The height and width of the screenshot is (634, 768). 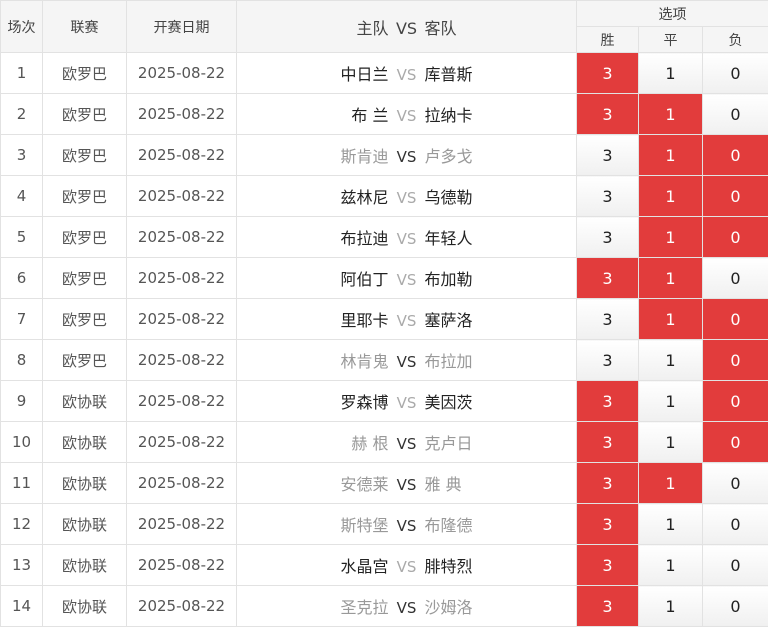 I want to click on home-team: 阿伯丁, so click(x=364, y=279).